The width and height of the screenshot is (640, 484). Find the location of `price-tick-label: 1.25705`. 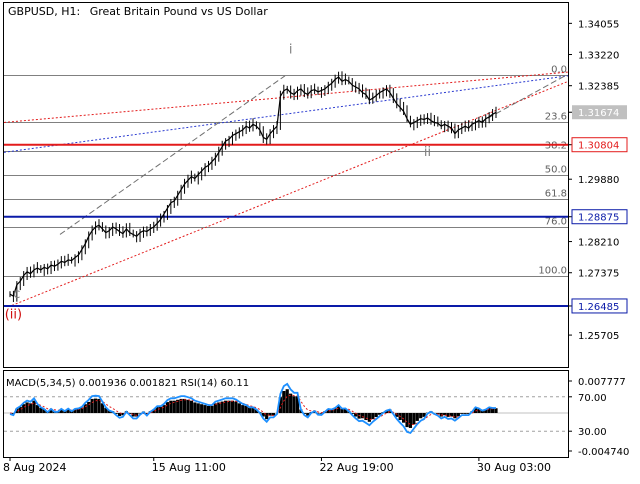

price-tick-label: 1.25705 is located at coordinates (598, 336).